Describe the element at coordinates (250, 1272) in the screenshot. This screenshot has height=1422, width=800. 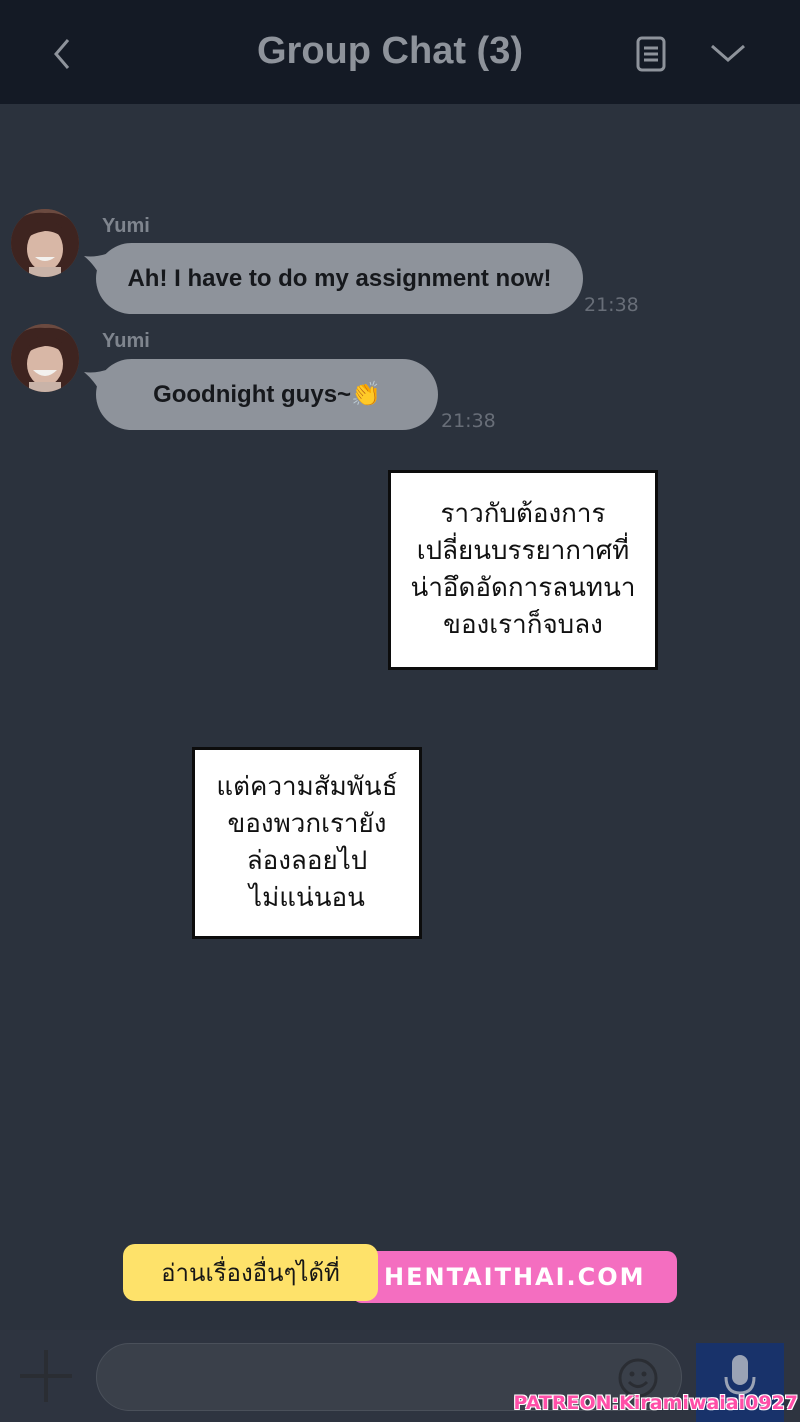
I see `promo-label: อ่านเรื่องอื่นๆได้ที่` at that location.